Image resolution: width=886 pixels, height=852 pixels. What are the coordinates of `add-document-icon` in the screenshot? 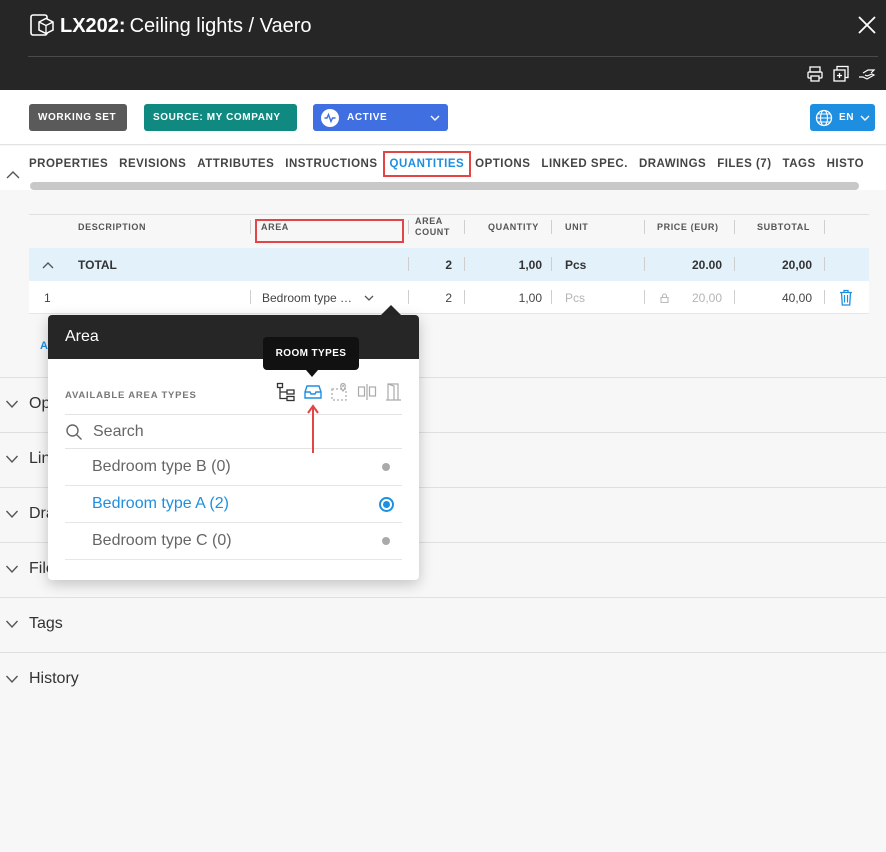 It's located at (841, 73).